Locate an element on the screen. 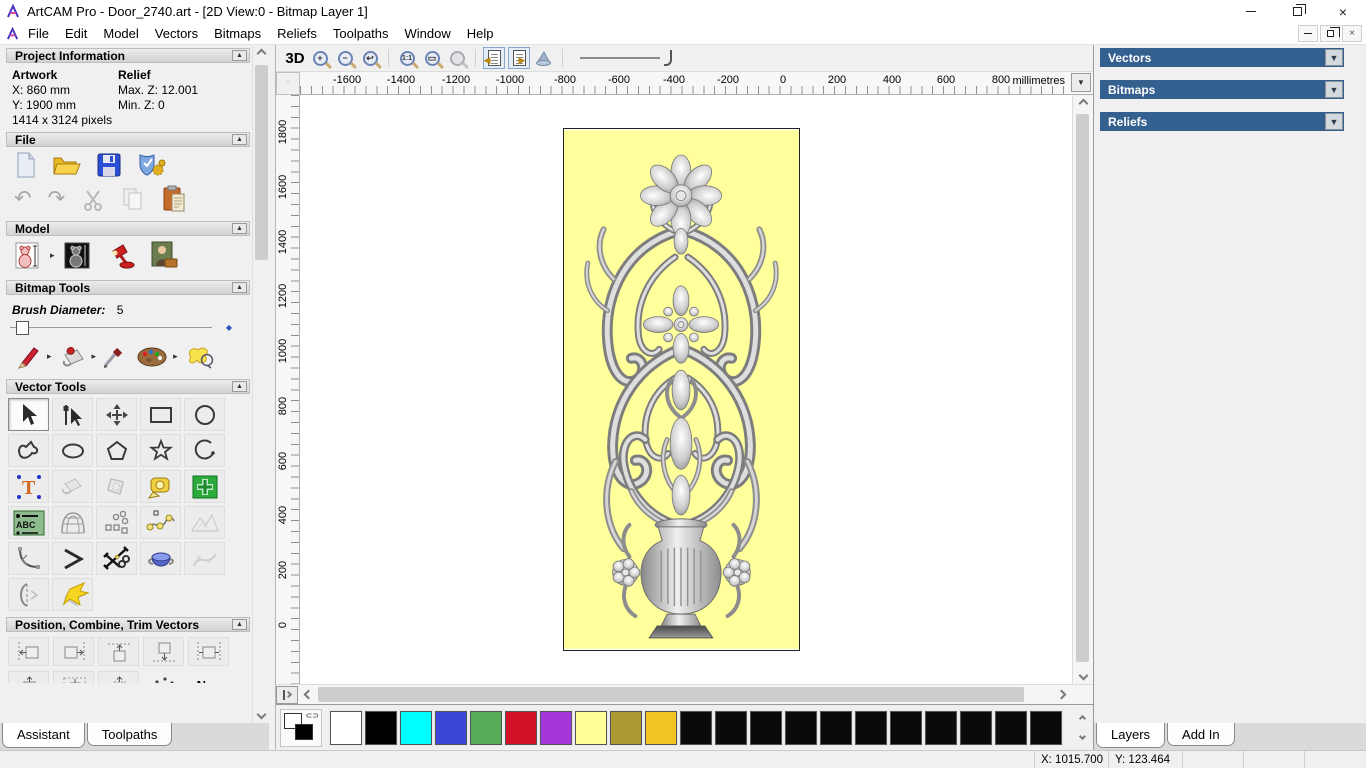 This screenshot has width=1366, height=768. copy-button is located at coordinates (133, 199).